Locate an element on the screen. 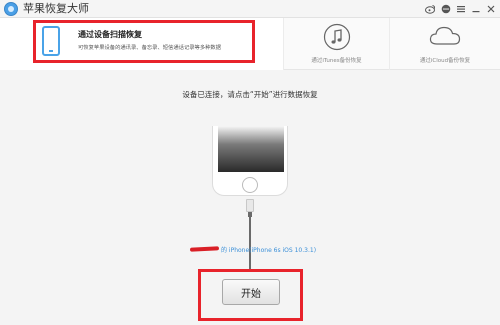 The image size is (500, 325). device-info: 的 iPhone(iPhone 6s iOS 10.3.1) is located at coordinates (253, 249).